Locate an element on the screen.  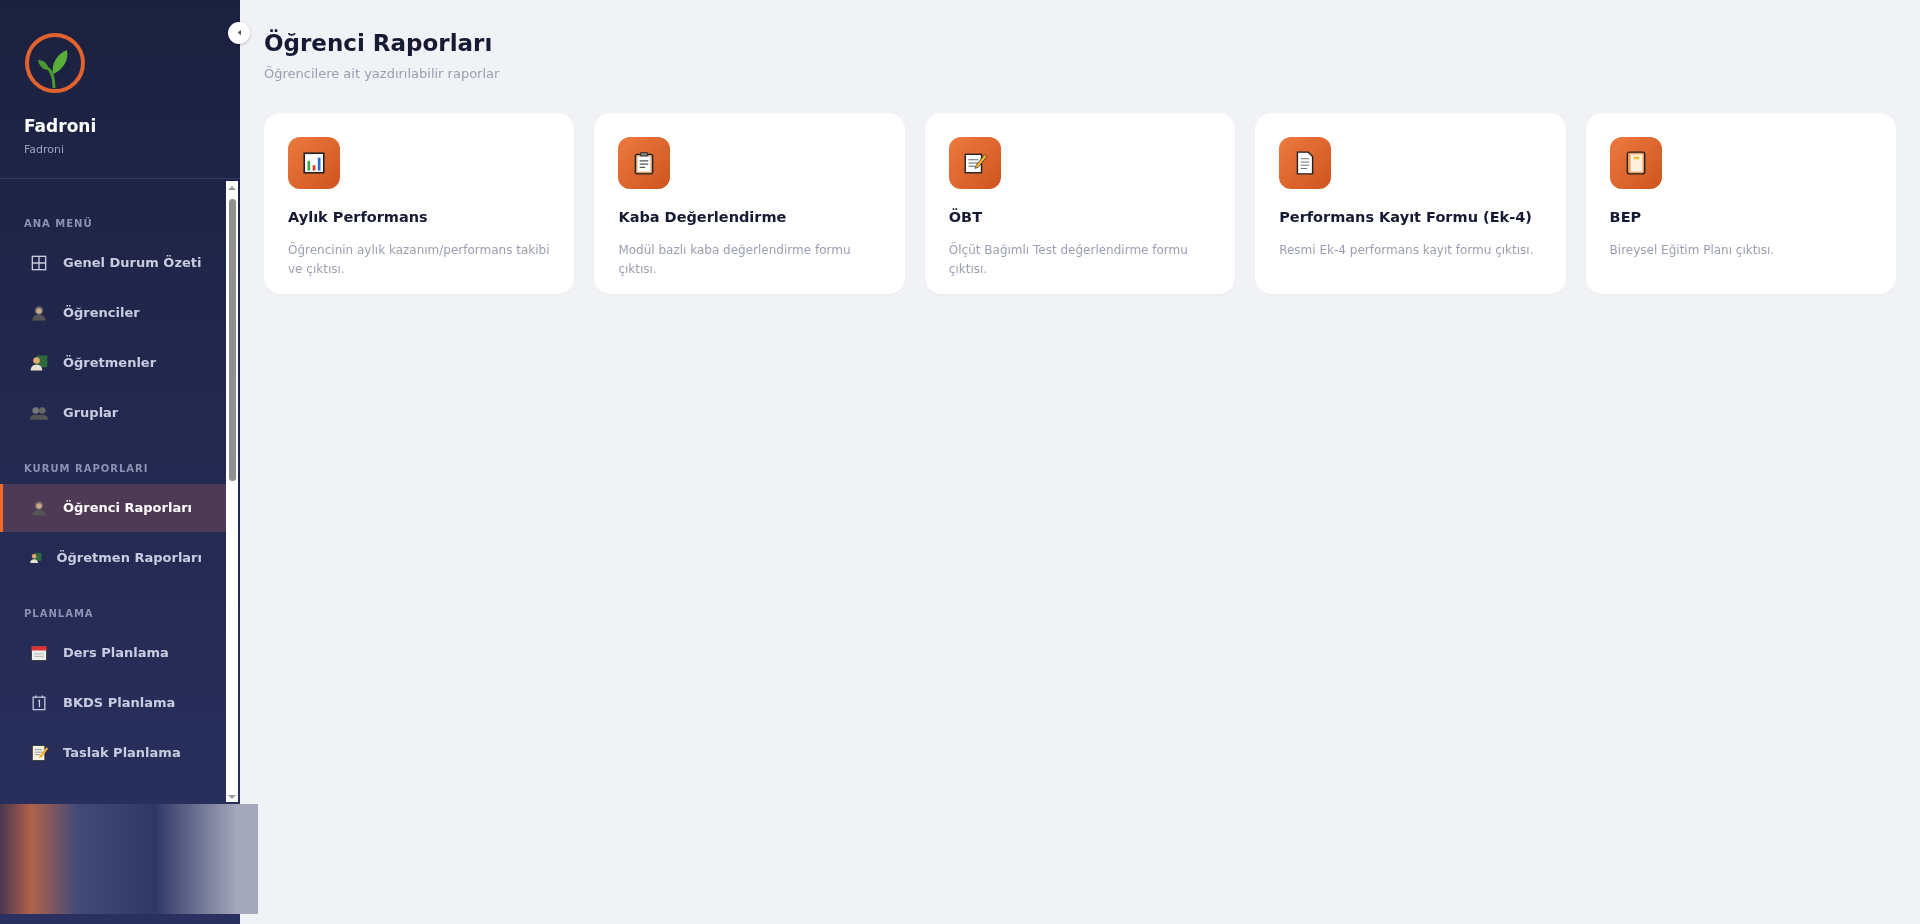
card-title: Performans Kayıt Formu (Ek-4) is located at coordinates (1406, 218).